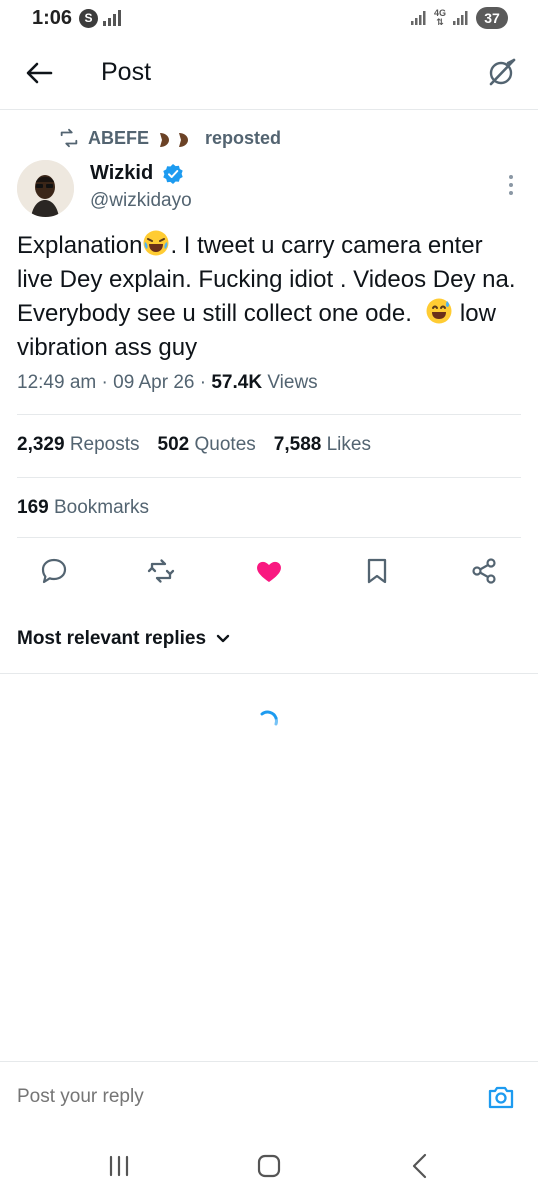 The image size is (538, 1199). I want to click on share-icon, so click(484, 571).